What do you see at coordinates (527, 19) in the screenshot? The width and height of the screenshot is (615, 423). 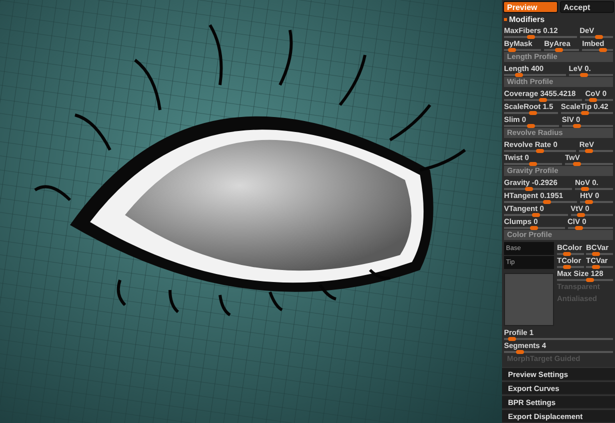 I see `group-title: Modifiers` at bounding box center [527, 19].